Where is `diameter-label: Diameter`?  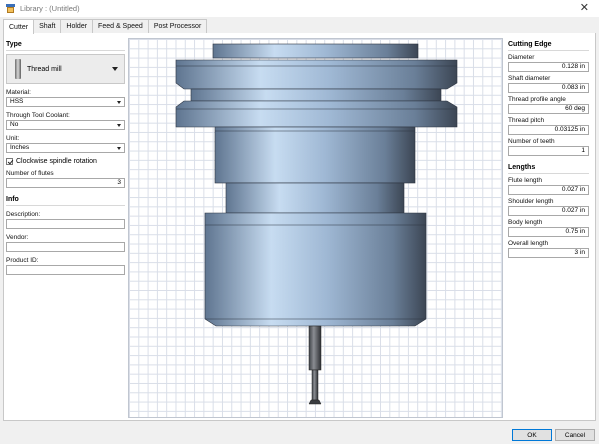 diameter-label: Diameter is located at coordinates (521, 57).